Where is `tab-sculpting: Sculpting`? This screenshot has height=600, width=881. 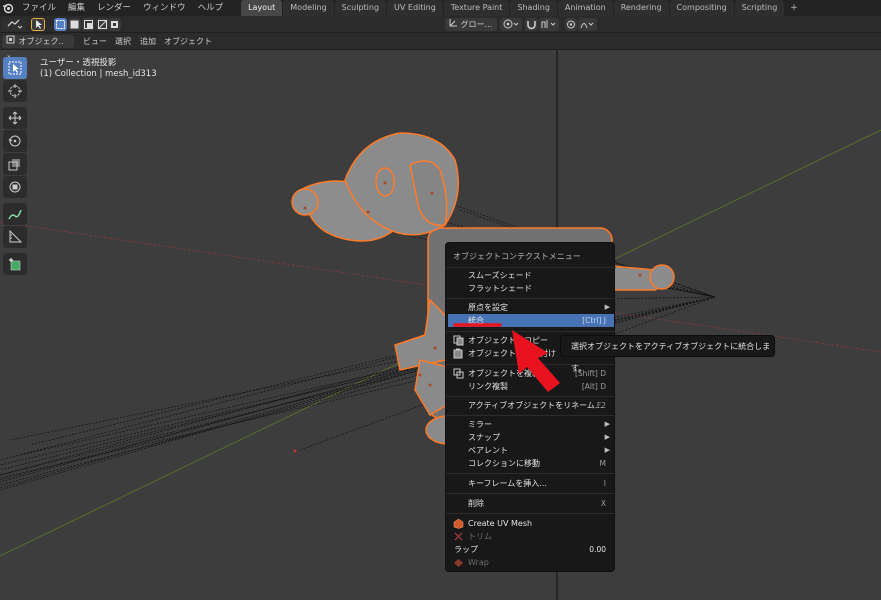
tab-sculpting: Sculpting is located at coordinates (360, 8).